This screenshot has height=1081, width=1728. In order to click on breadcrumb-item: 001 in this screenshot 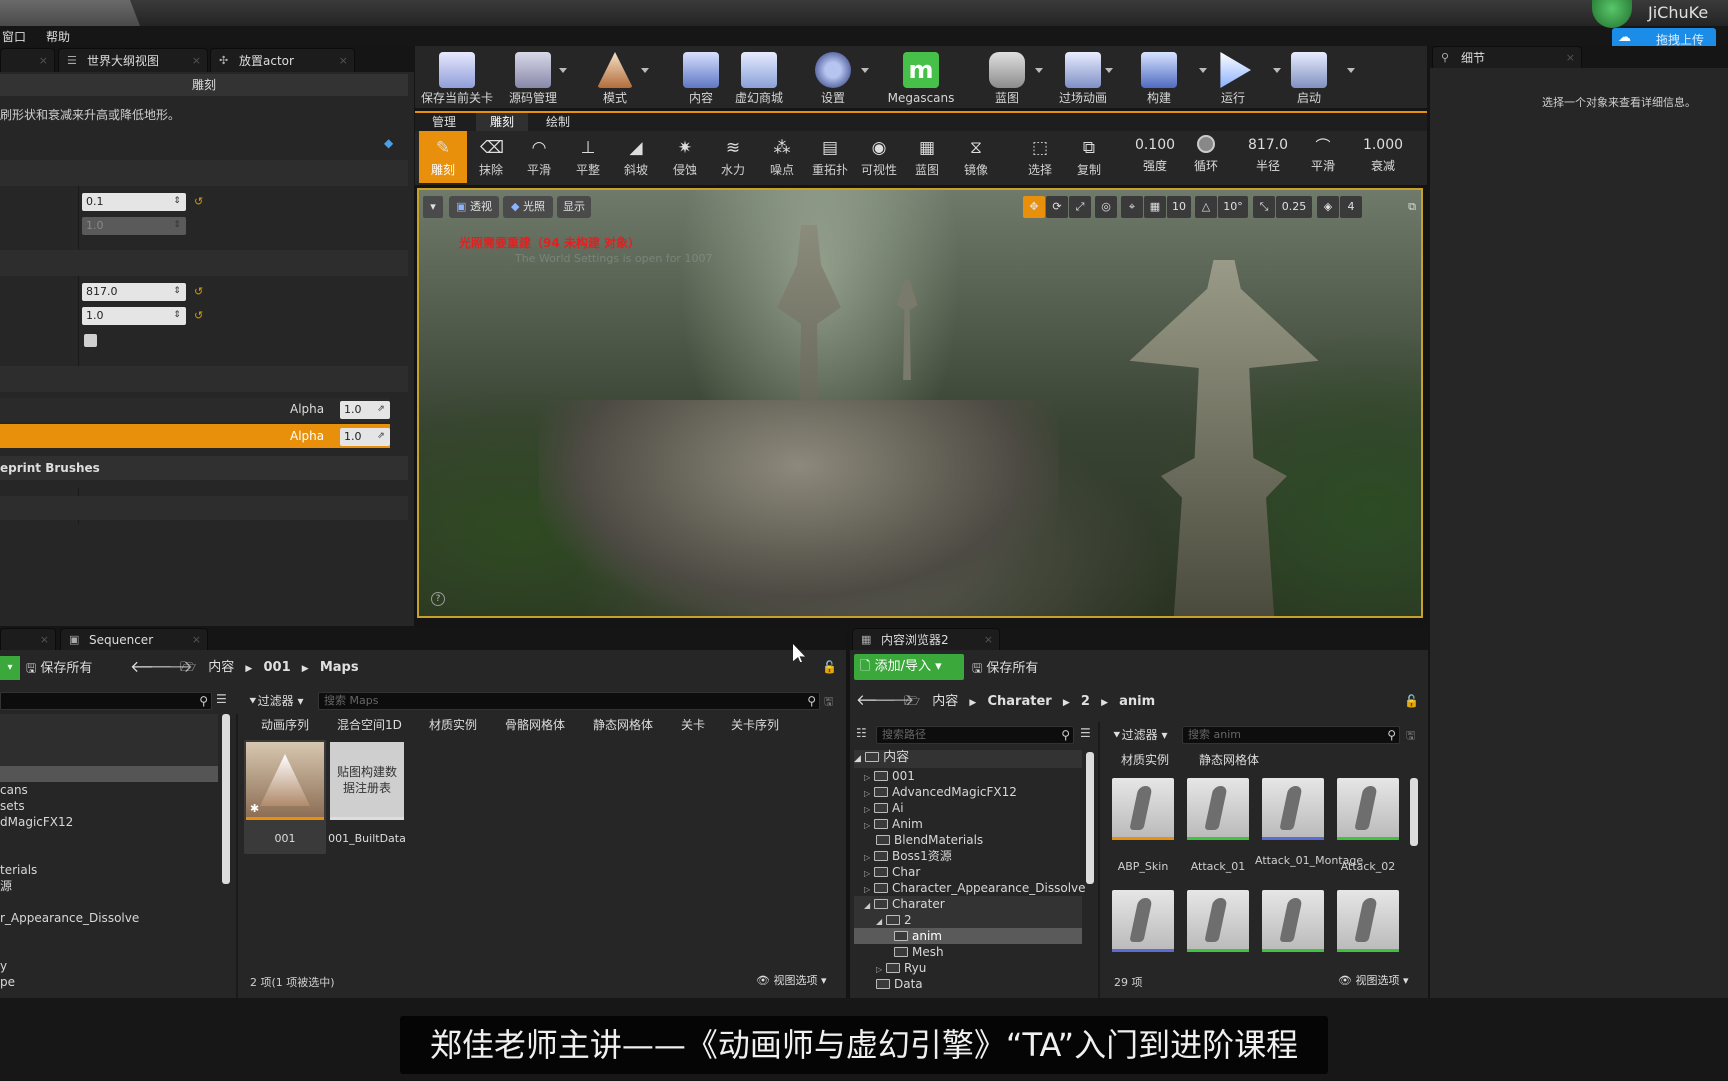, I will do `click(276, 667)`.